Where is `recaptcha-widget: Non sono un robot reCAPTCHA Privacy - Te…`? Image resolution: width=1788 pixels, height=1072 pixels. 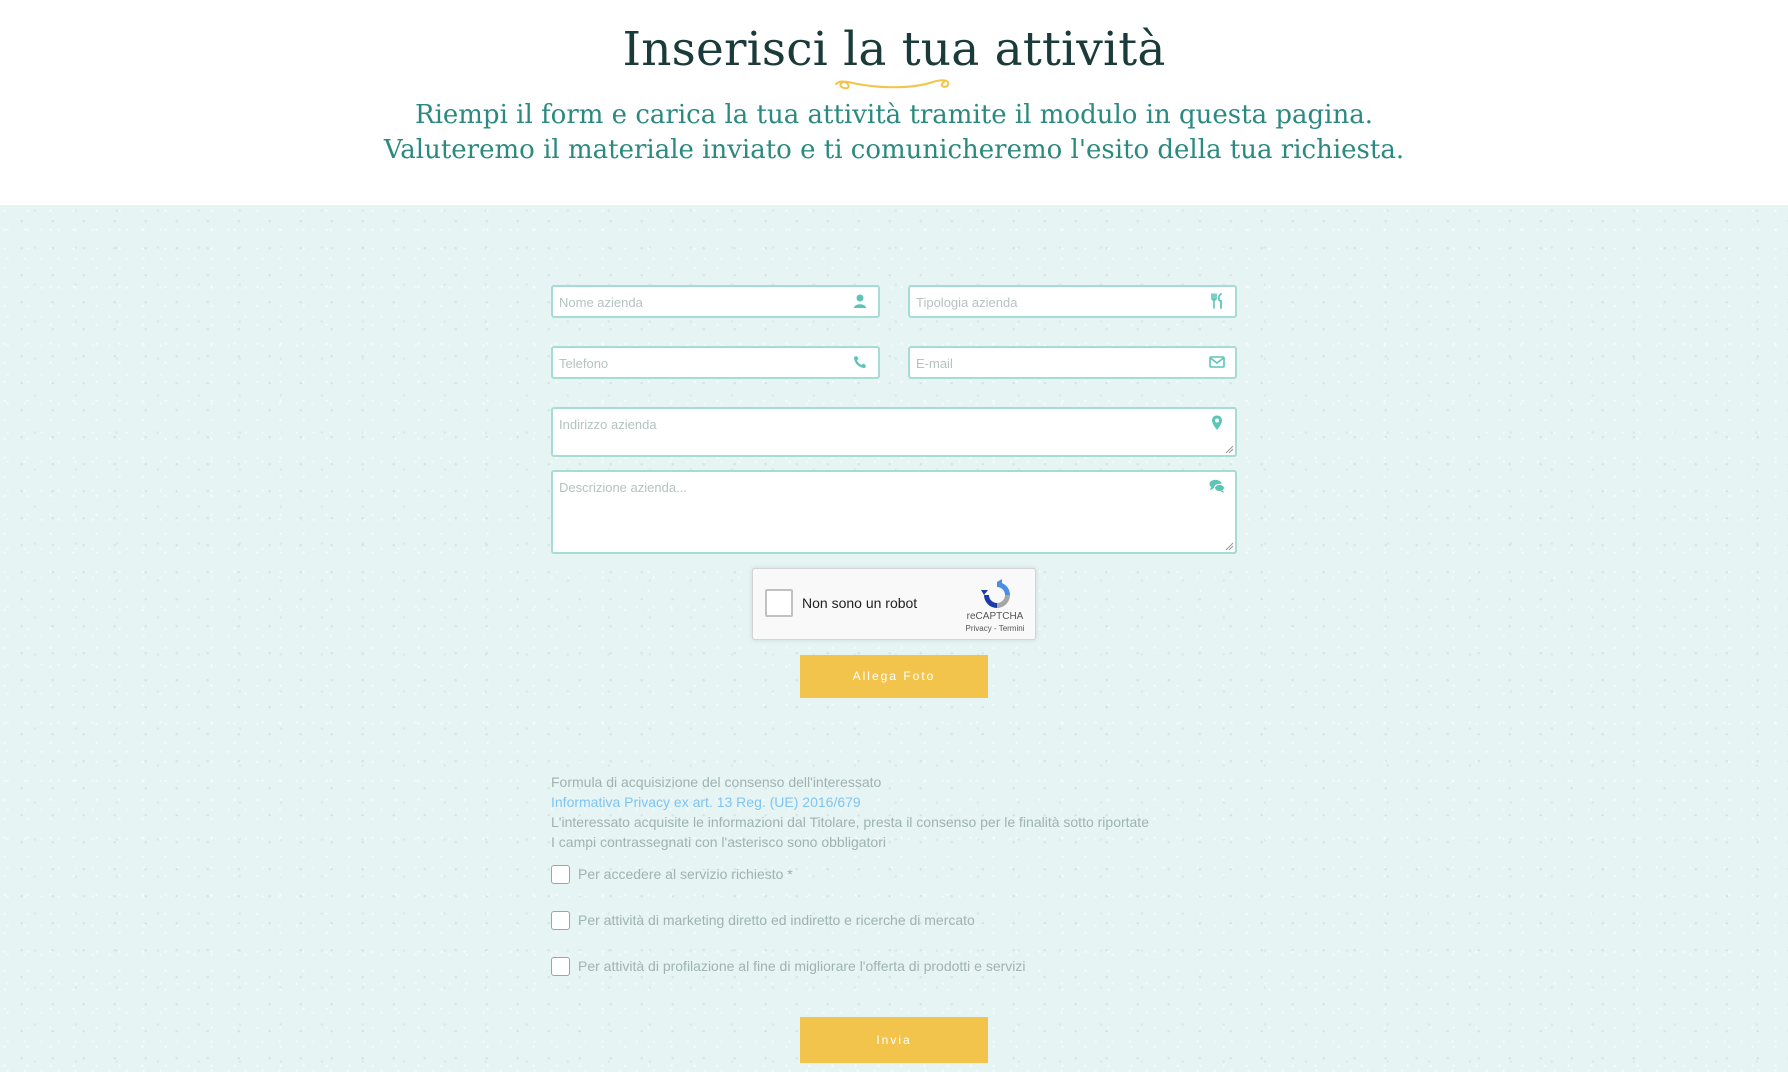
recaptcha-widget: Non sono un robot reCAPTCHA Privacy - Te… is located at coordinates (894, 604).